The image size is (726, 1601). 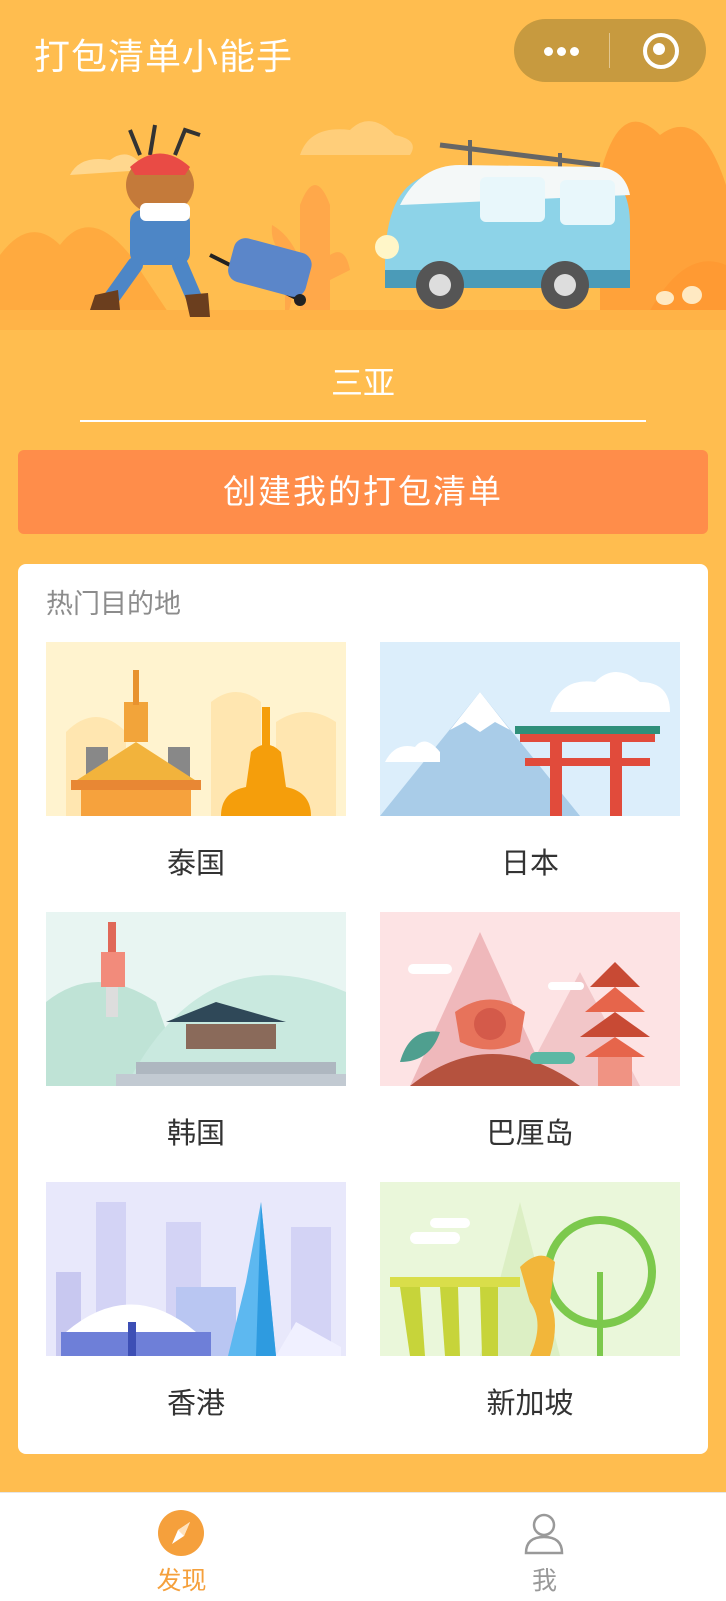 What do you see at coordinates (530, 729) in the screenshot?
I see `japan-illustration` at bounding box center [530, 729].